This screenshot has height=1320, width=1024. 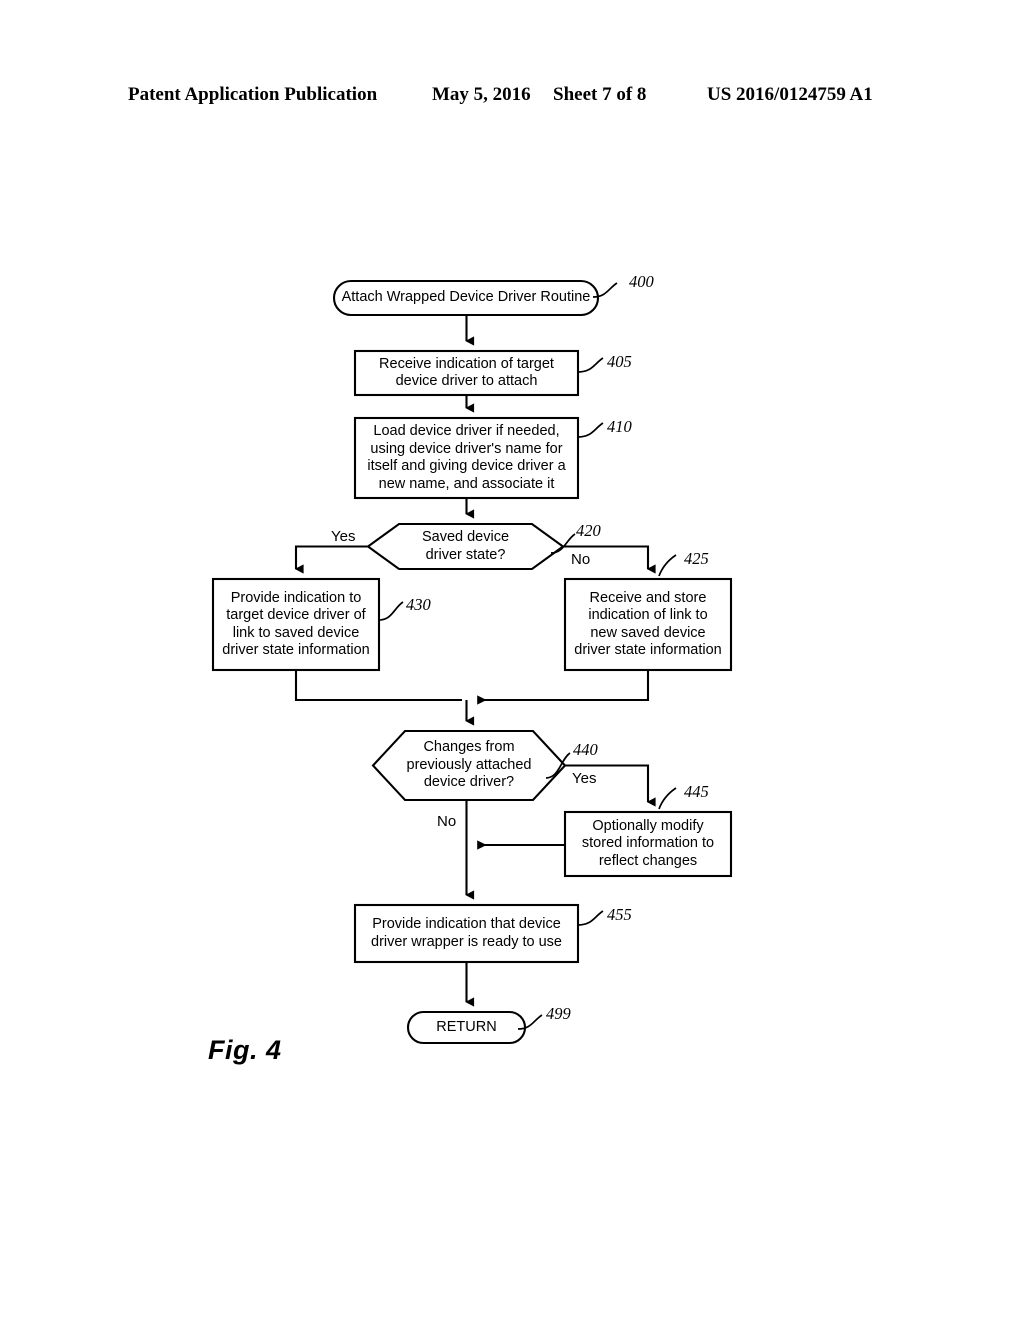 I want to click on ref-numeral-405: 405, so click(x=619, y=361).